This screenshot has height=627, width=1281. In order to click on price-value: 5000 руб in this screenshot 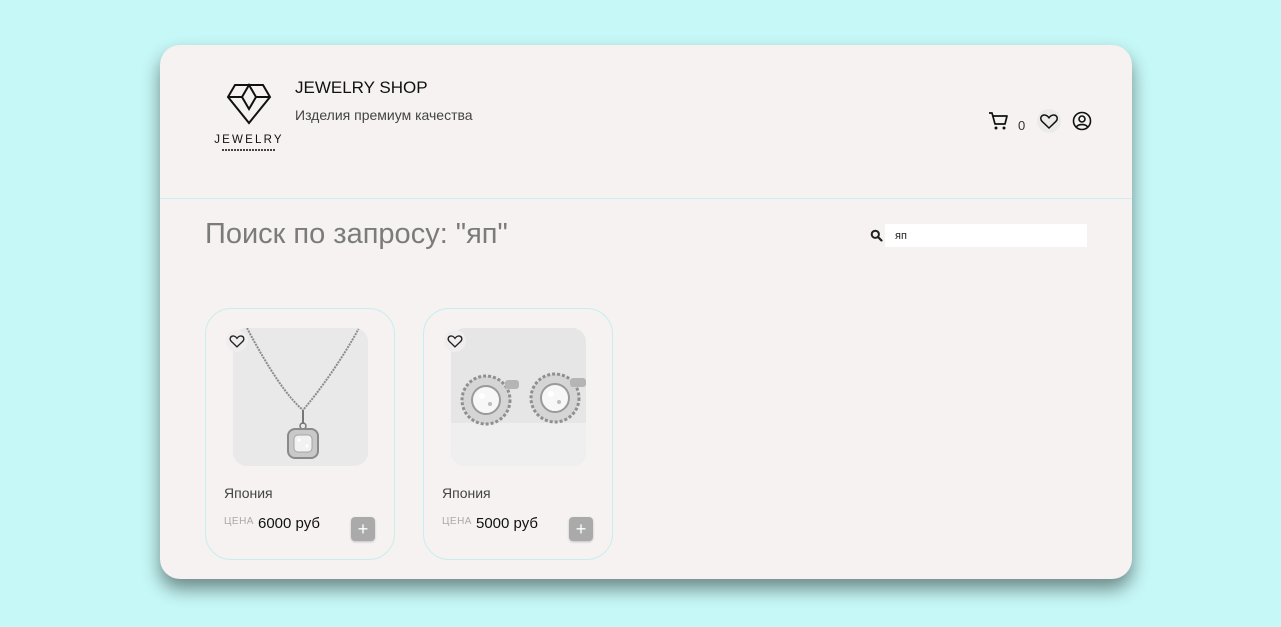, I will do `click(507, 523)`.